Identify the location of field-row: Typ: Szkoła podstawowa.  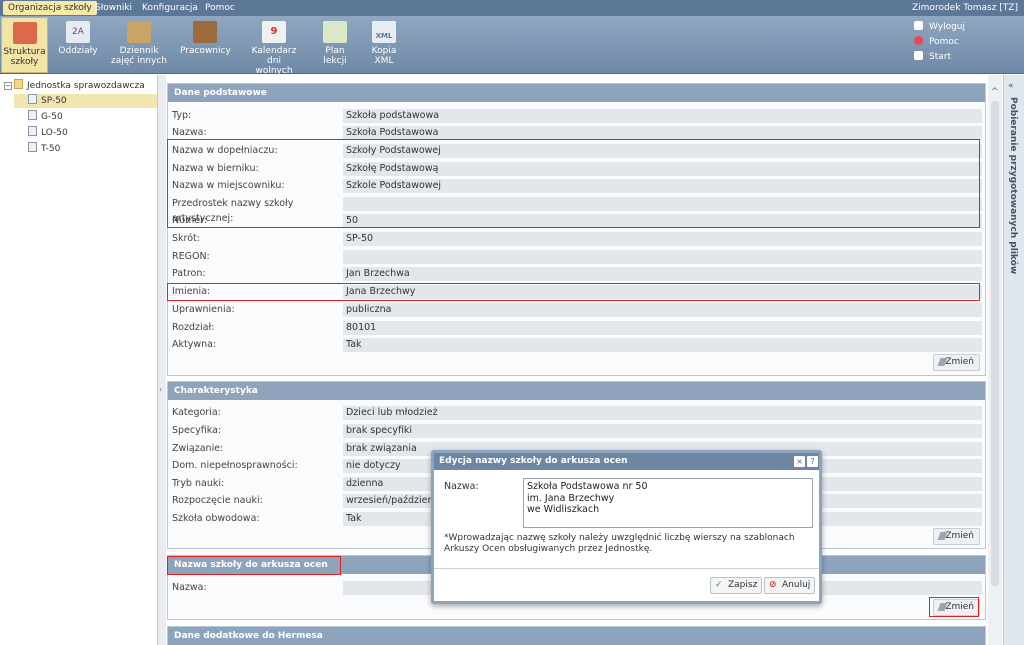
(577, 115).